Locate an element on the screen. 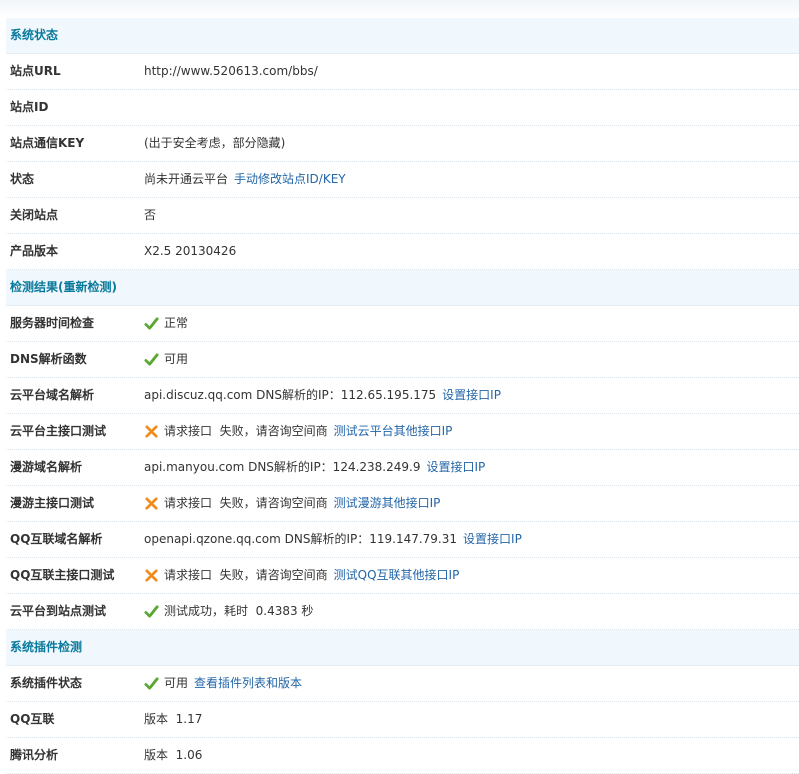 The image size is (799, 774). cloud-to-site-label: 云平台到站点测试 is located at coordinates (58, 611).